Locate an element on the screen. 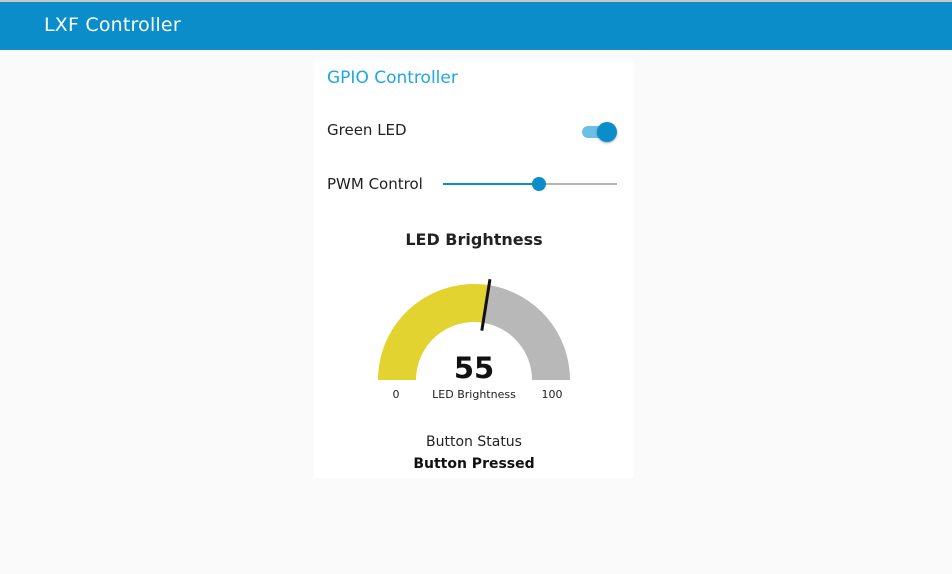 The width and height of the screenshot is (952, 574). gauge-max-label: 100 is located at coordinates (552, 394).